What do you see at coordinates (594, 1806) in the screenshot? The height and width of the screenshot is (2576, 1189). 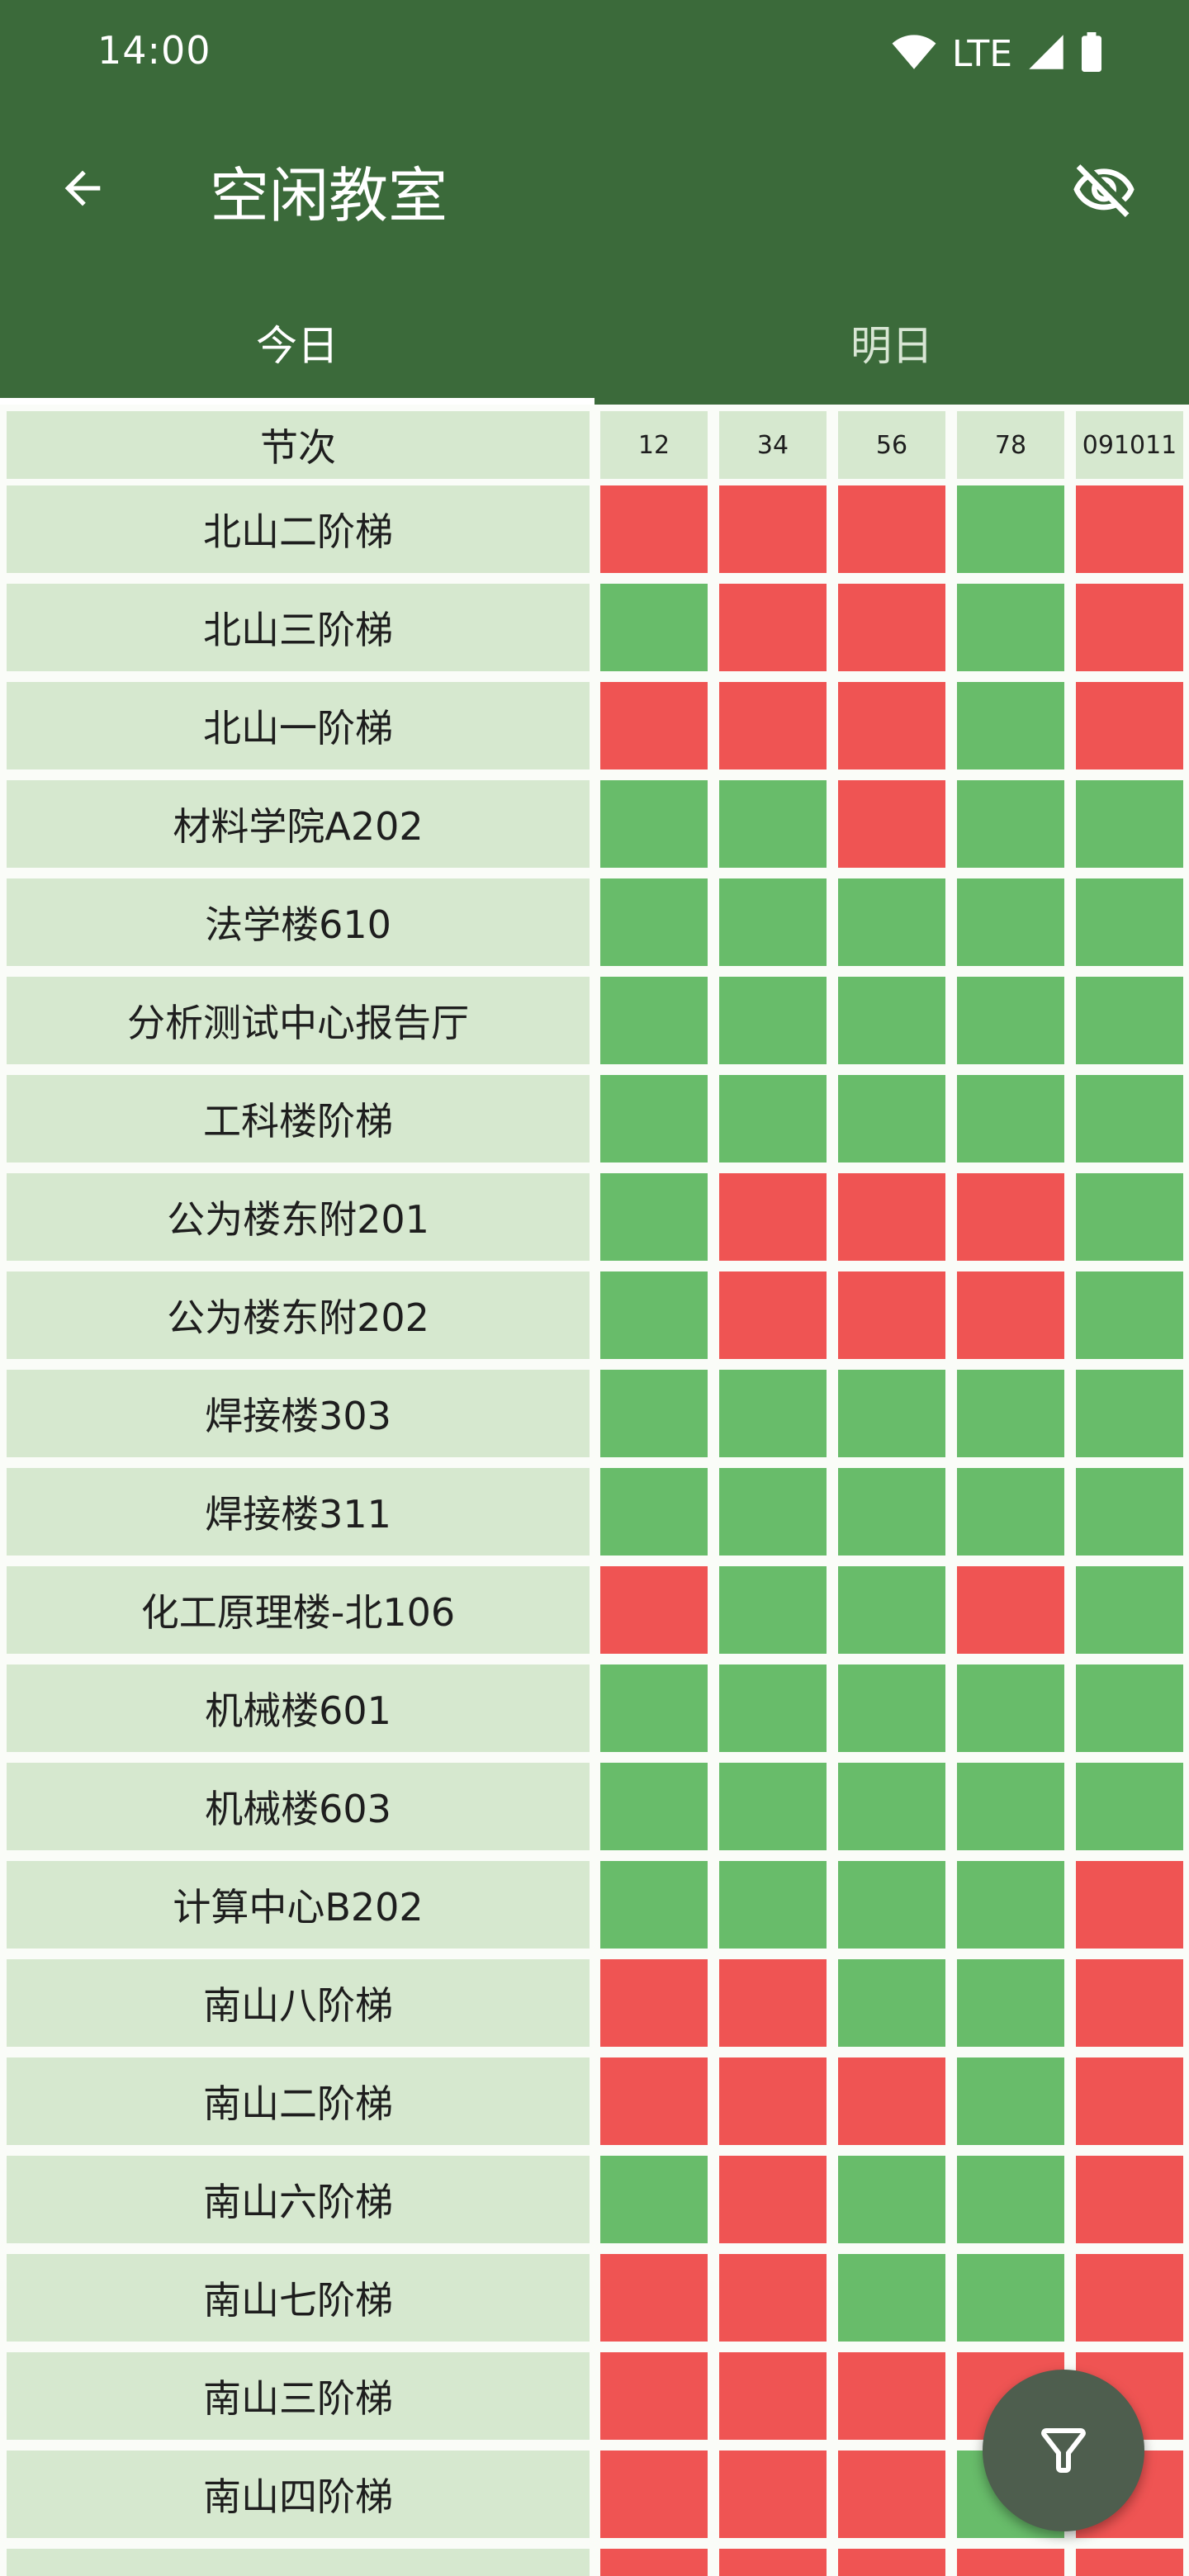 I see `classroom-row: 机械楼603` at bounding box center [594, 1806].